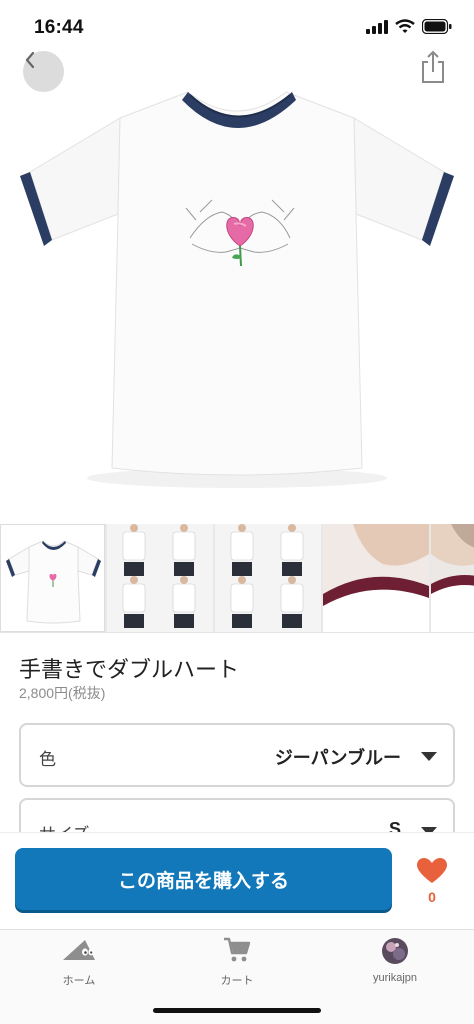  Describe the element at coordinates (79, 950) in the screenshot. I see `home-icon` at that location.